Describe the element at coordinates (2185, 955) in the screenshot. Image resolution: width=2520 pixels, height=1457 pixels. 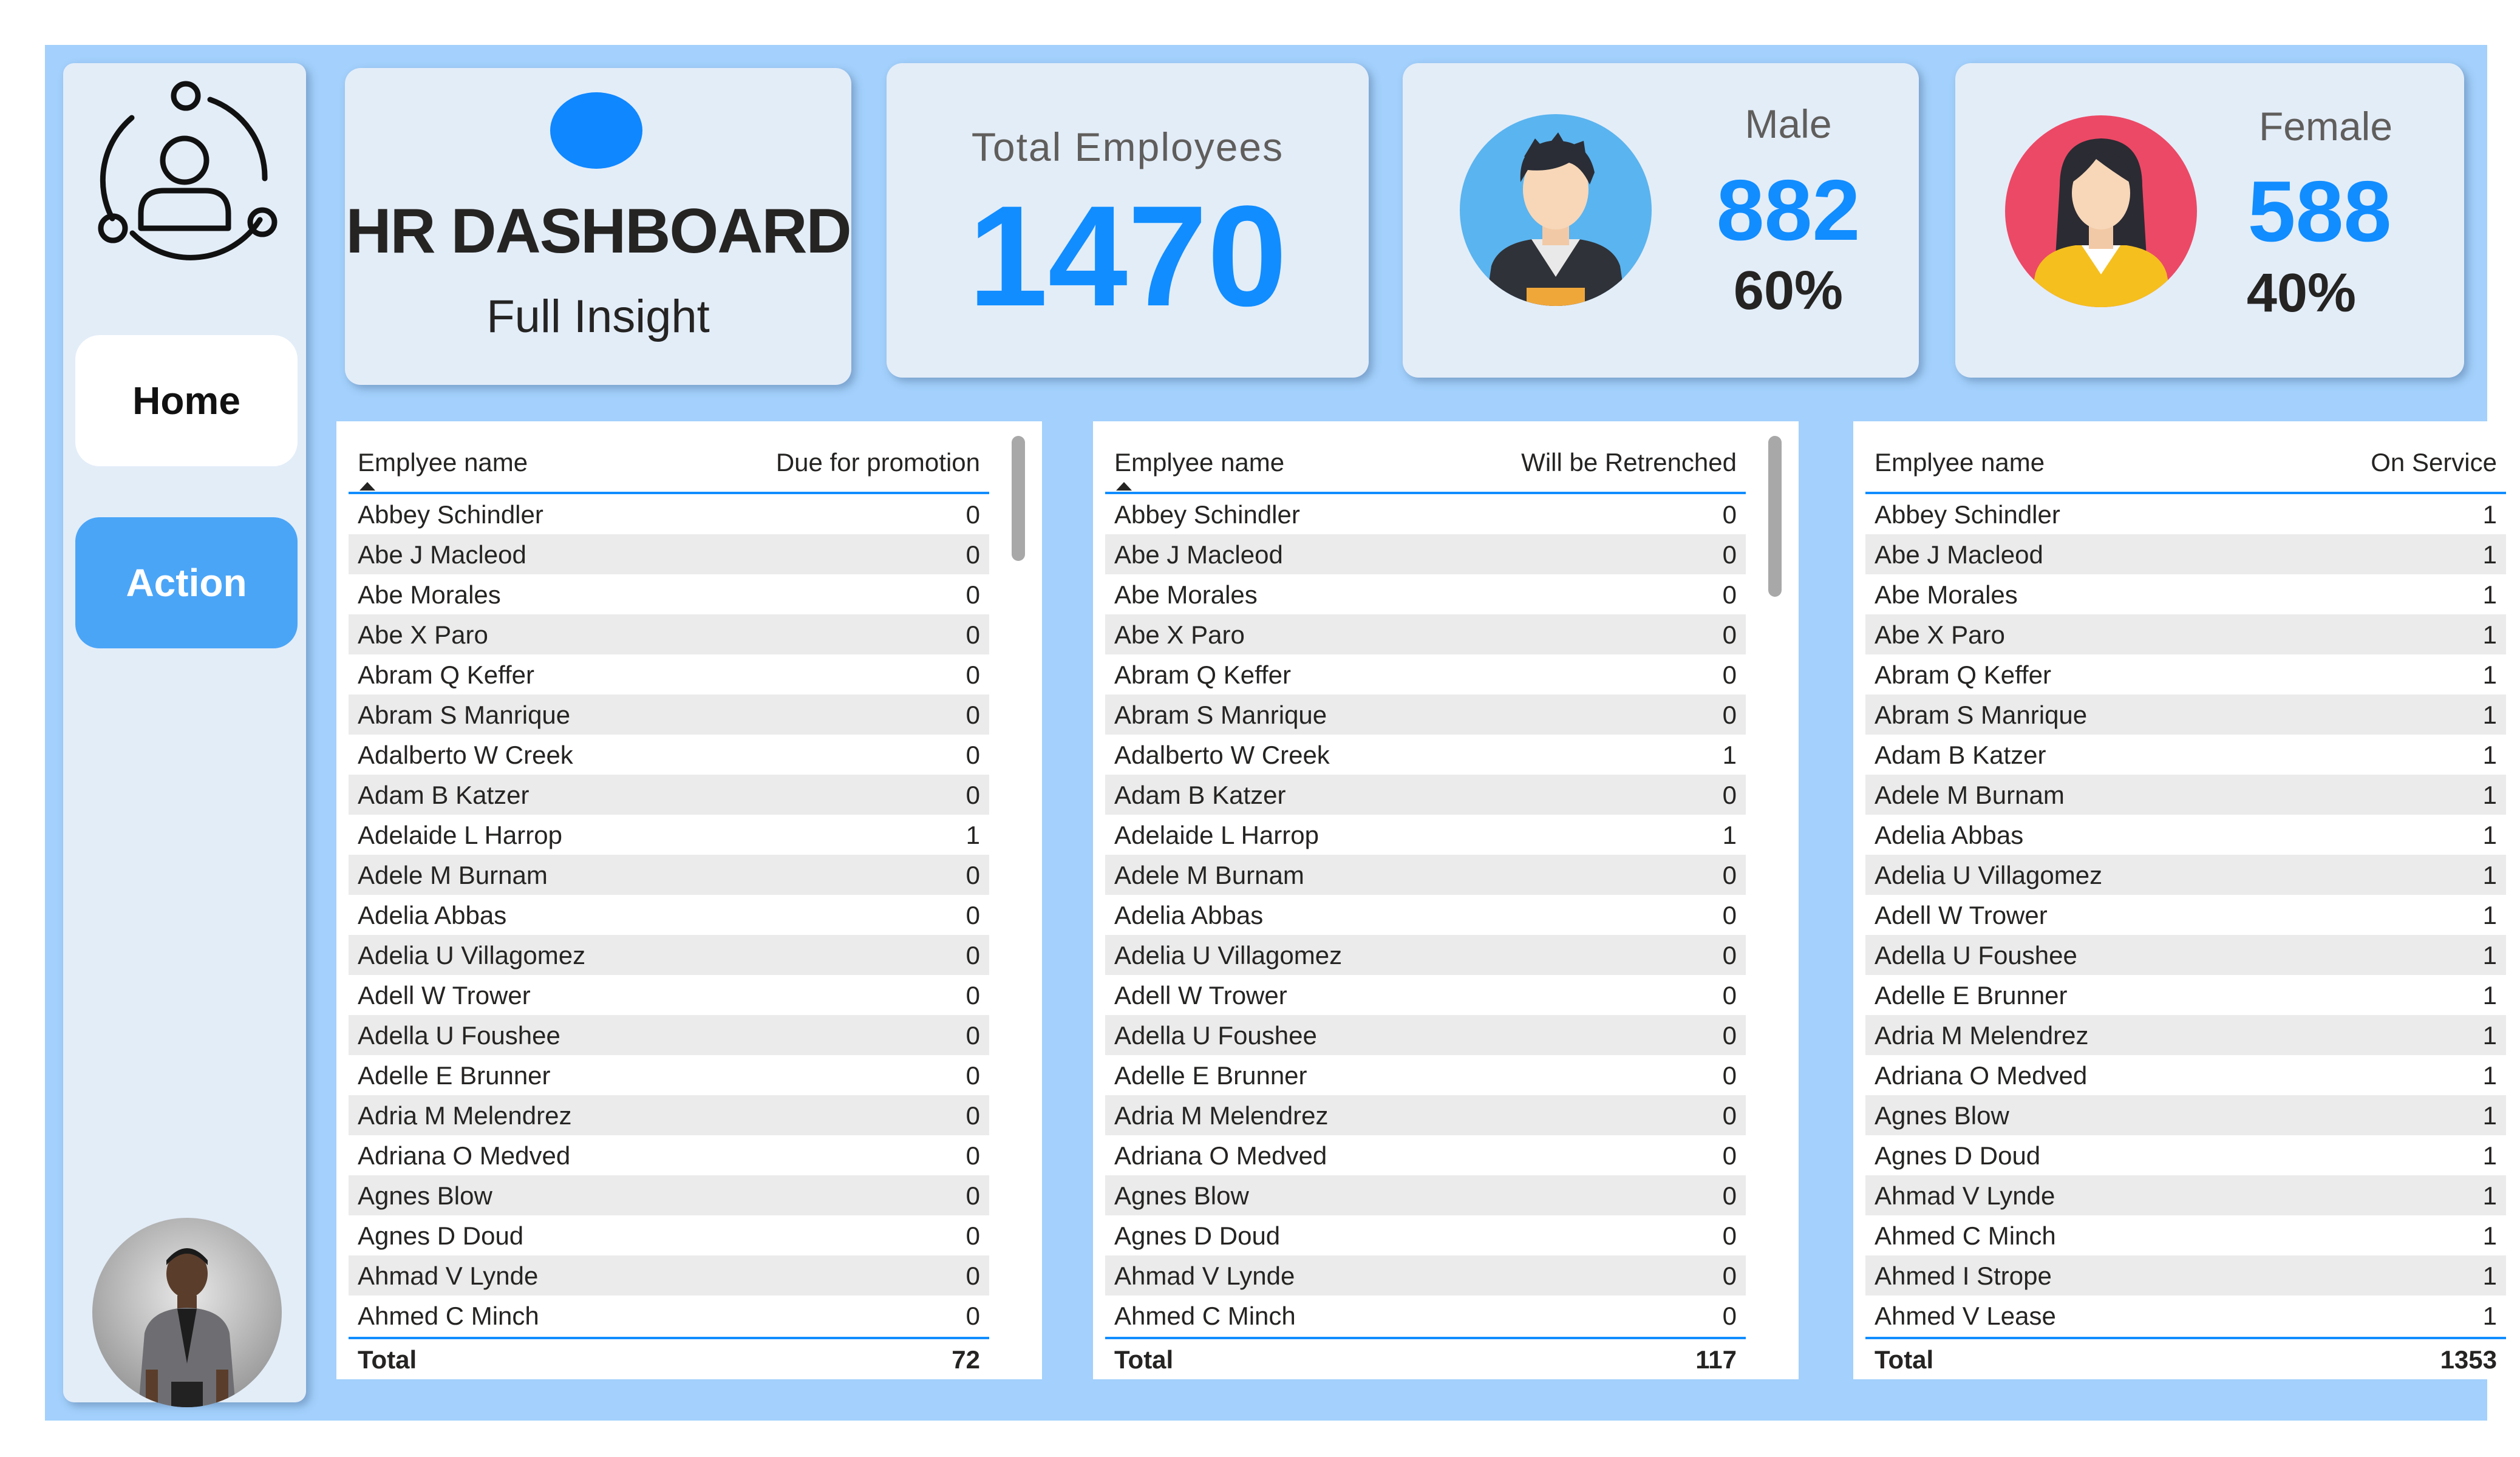
I see `table-row: Adella U Foushee 1` at that location.